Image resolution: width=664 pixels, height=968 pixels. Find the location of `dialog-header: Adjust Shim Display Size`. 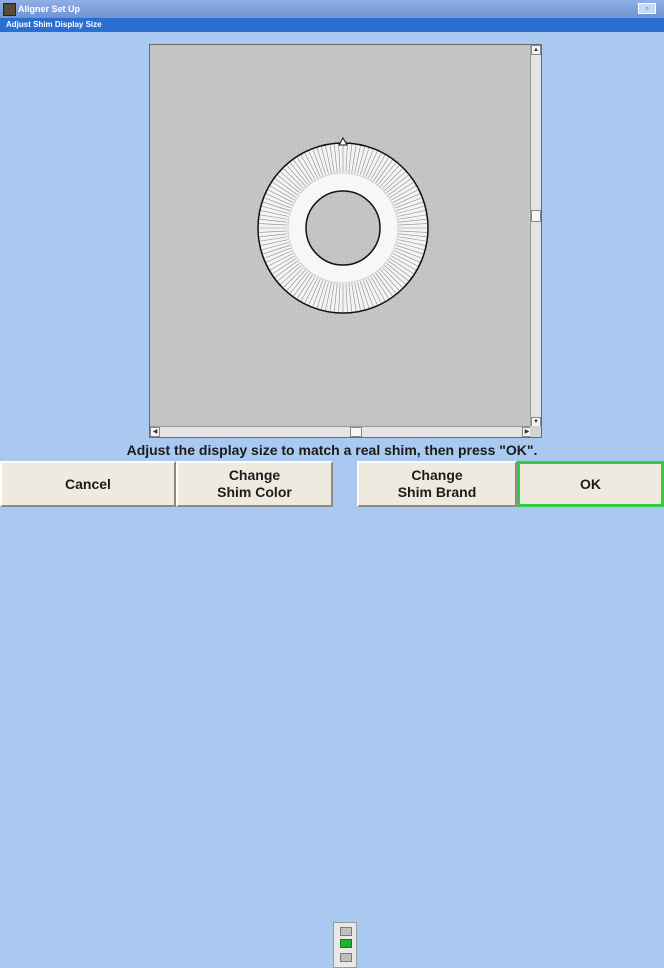

dialog-header: Adjust Shim Display Size is located at coordinates (332, 25).